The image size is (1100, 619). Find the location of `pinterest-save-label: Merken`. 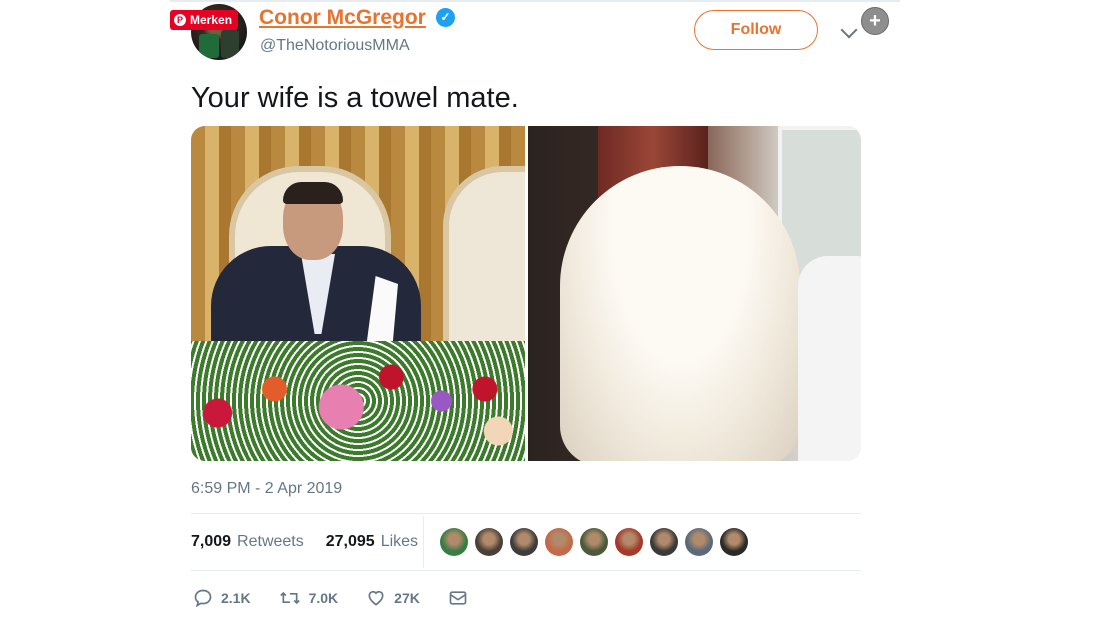

pinterest-save-label: Merken is located at coordinates (211, 20).